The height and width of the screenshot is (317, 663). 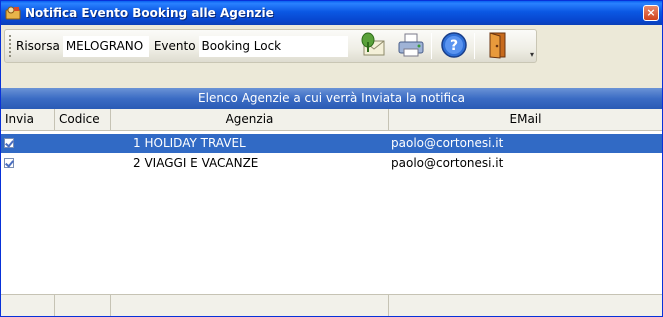 I want to click on risorsa-label: Risorsa, so click(x=38, y=46).